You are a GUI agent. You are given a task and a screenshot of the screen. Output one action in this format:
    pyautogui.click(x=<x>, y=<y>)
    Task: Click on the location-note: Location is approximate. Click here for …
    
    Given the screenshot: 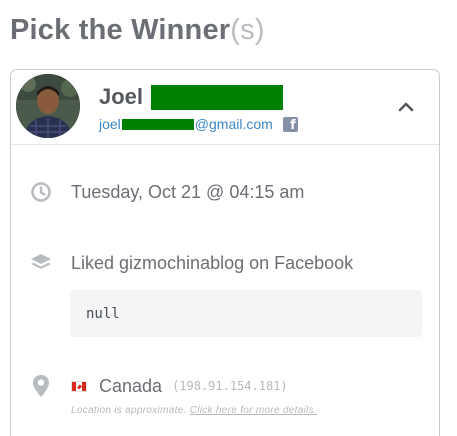 What is the action you would take?
    pyautogui.click(x=194, y=410)
    